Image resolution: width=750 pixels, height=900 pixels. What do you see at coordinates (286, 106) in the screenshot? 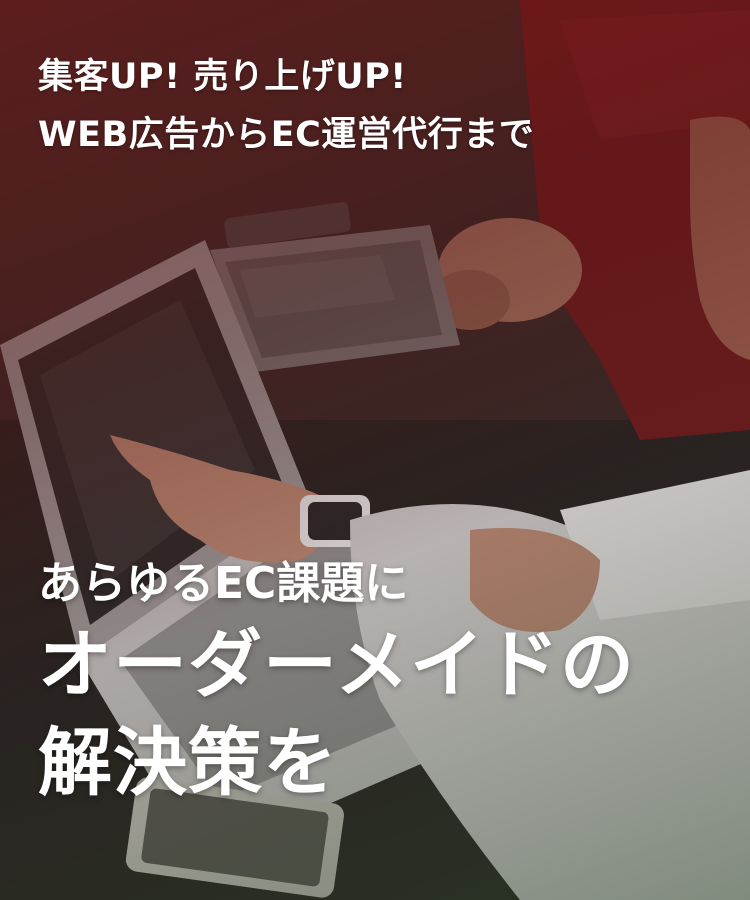
I see `tagline: 集客UP! 売り上げUP! WEB広告からEC運営代行まで` at bounding box center [286, 106].